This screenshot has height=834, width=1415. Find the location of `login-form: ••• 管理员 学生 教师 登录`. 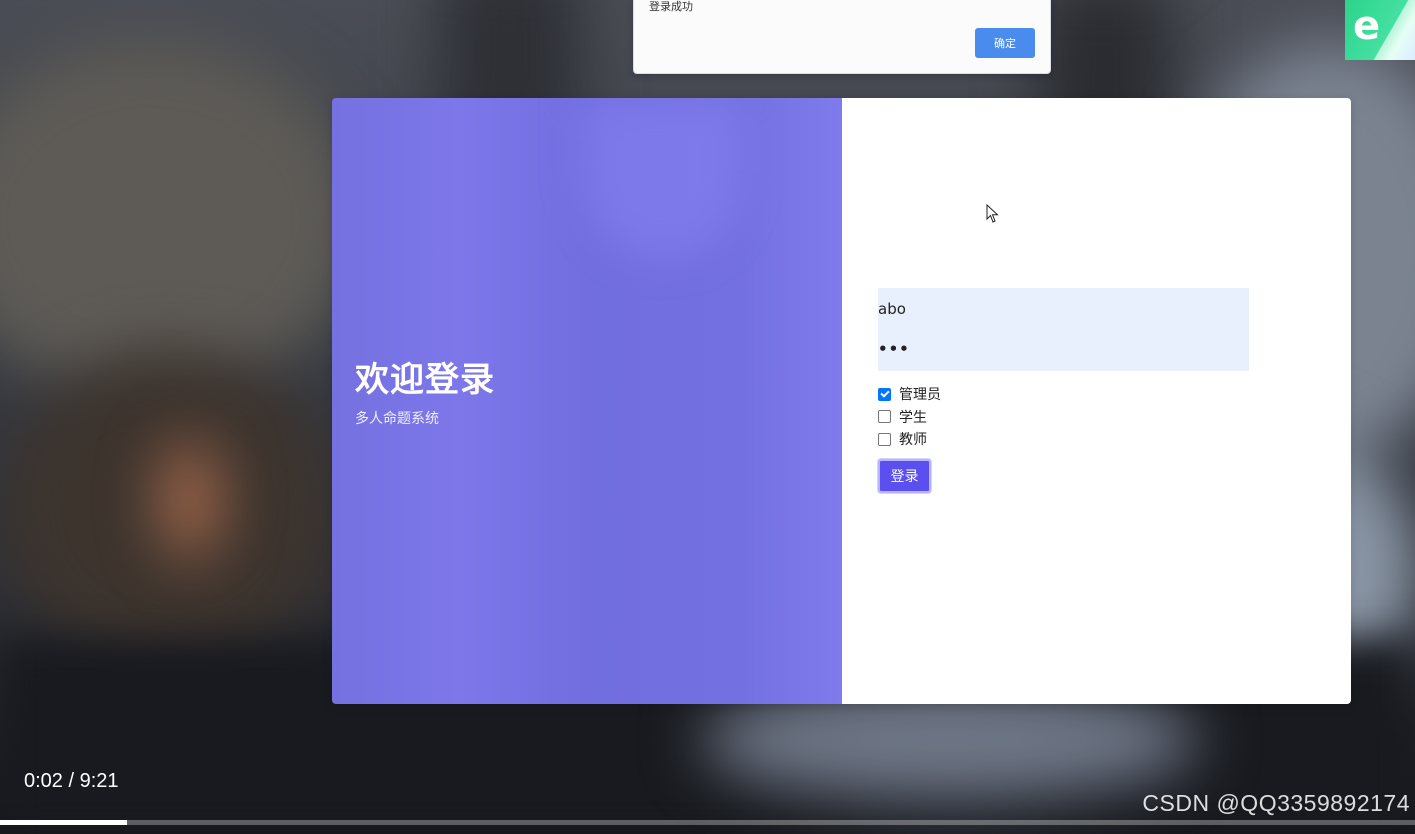

login-form: ••• 管理员 学生 教师 登录 is located at coordinates (1063, 390).